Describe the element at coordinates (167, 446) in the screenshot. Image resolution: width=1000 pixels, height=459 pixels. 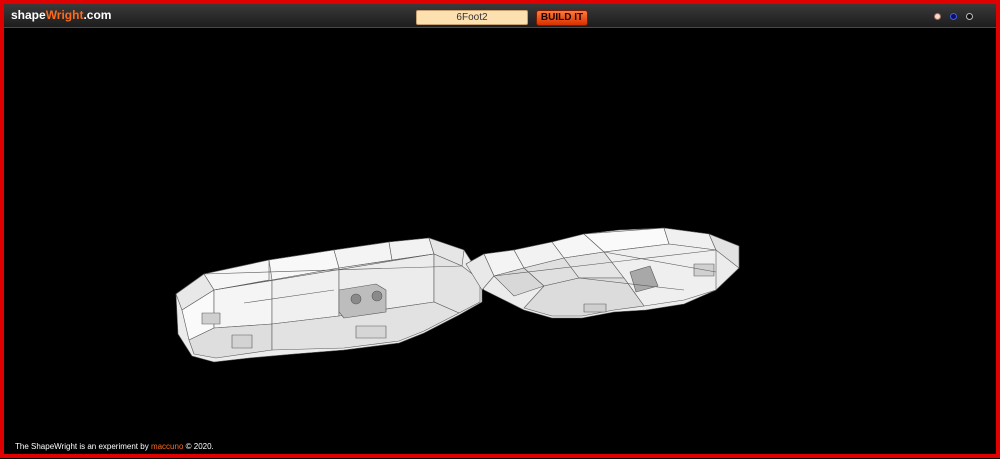
I see `maker-link: maccuno` at that location.